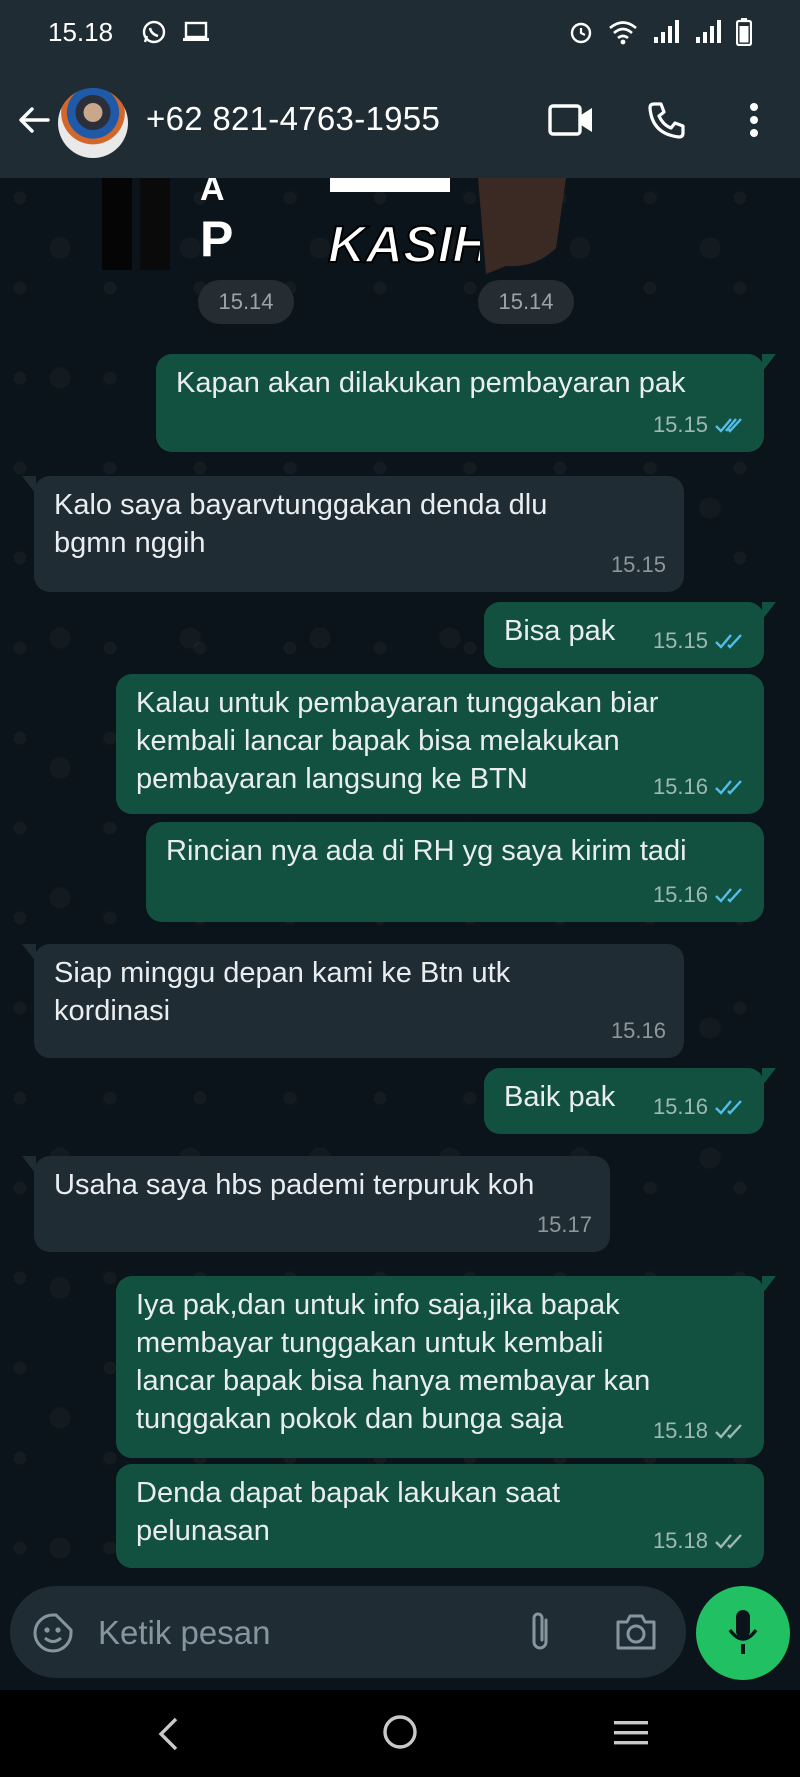  Describe the element at coordinates (112, 1011) in the screenshot. I see `message-text: kordinasi` at that location.